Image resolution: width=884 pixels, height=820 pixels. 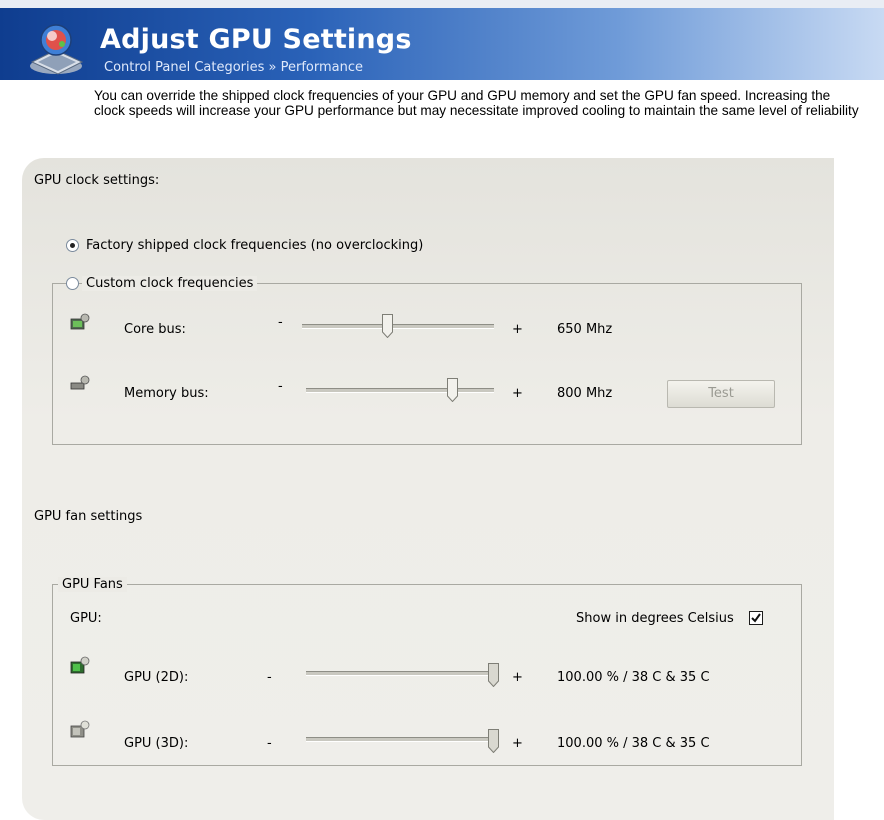 I want to click on radio-selected-dot, so click(x=72, y=245).